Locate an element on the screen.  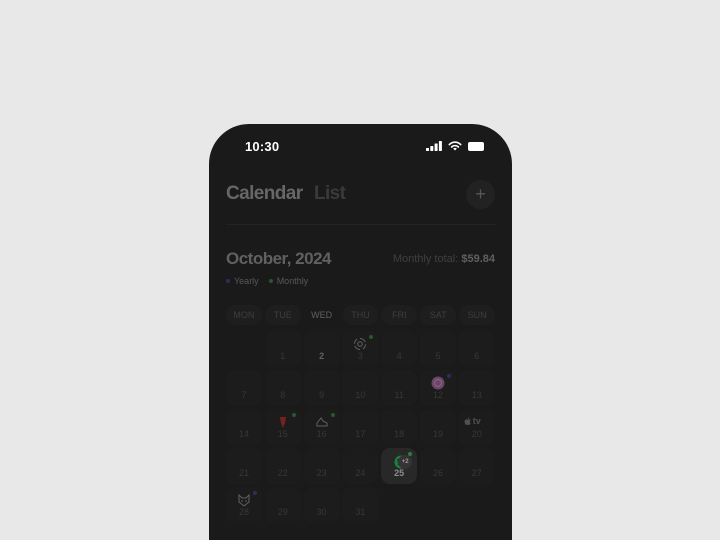
day-number: 12 is located at coordinates (437, 395).